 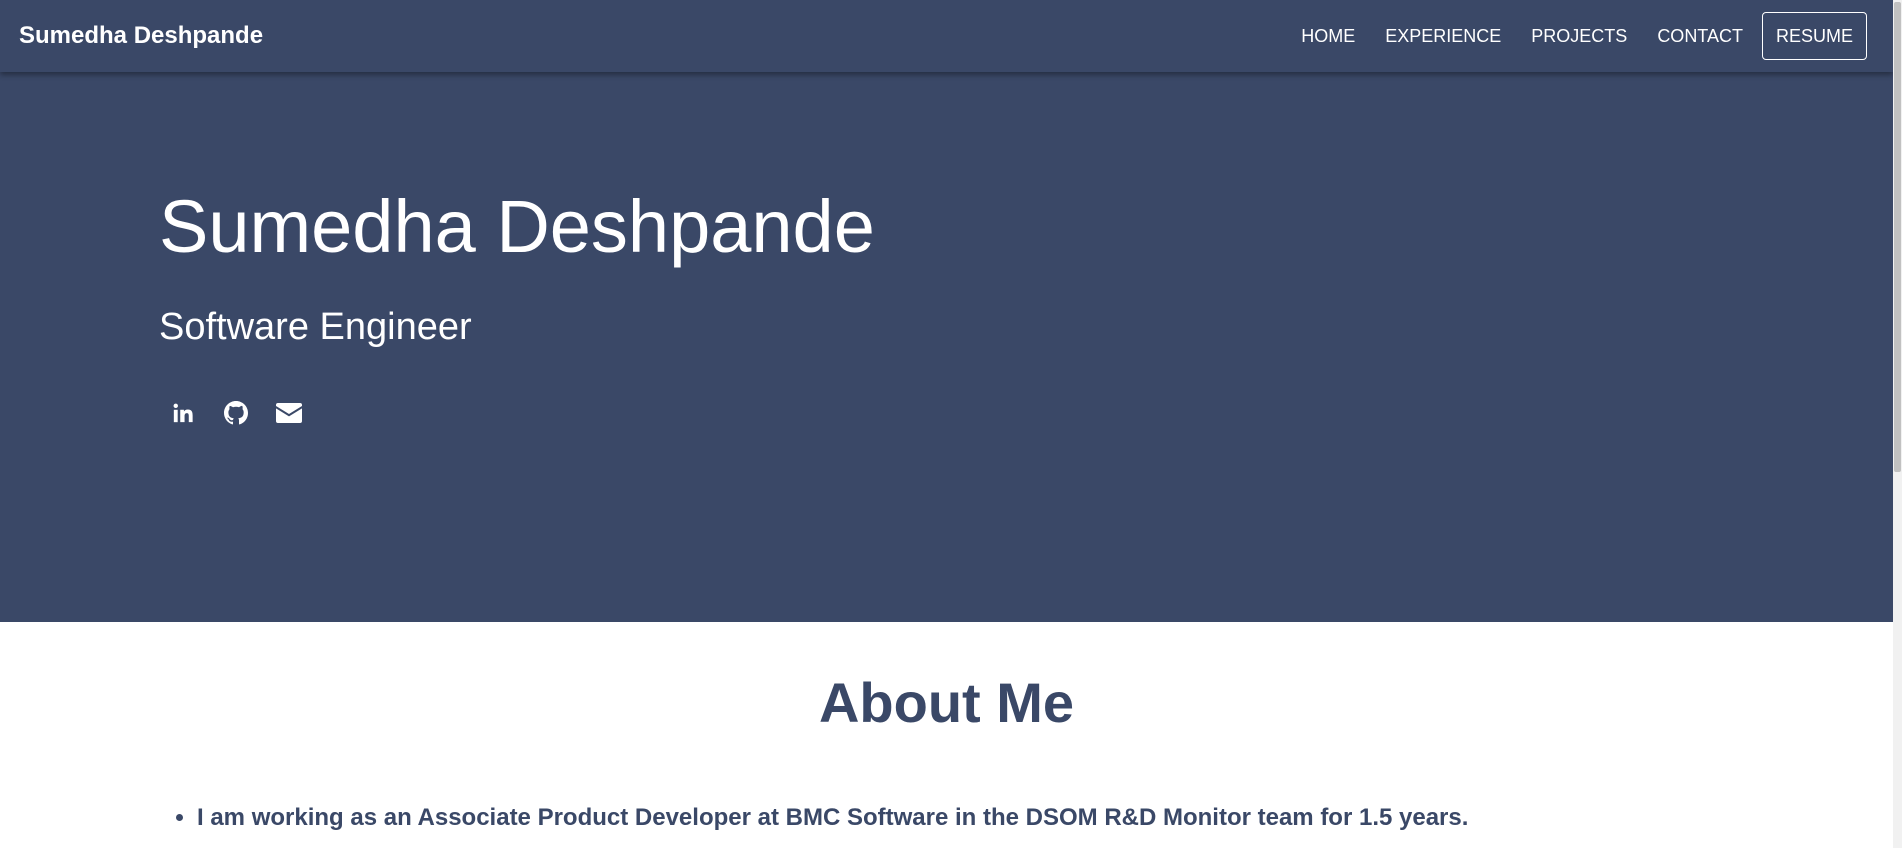 I want to click on email-link, so click(x=289, y=413).